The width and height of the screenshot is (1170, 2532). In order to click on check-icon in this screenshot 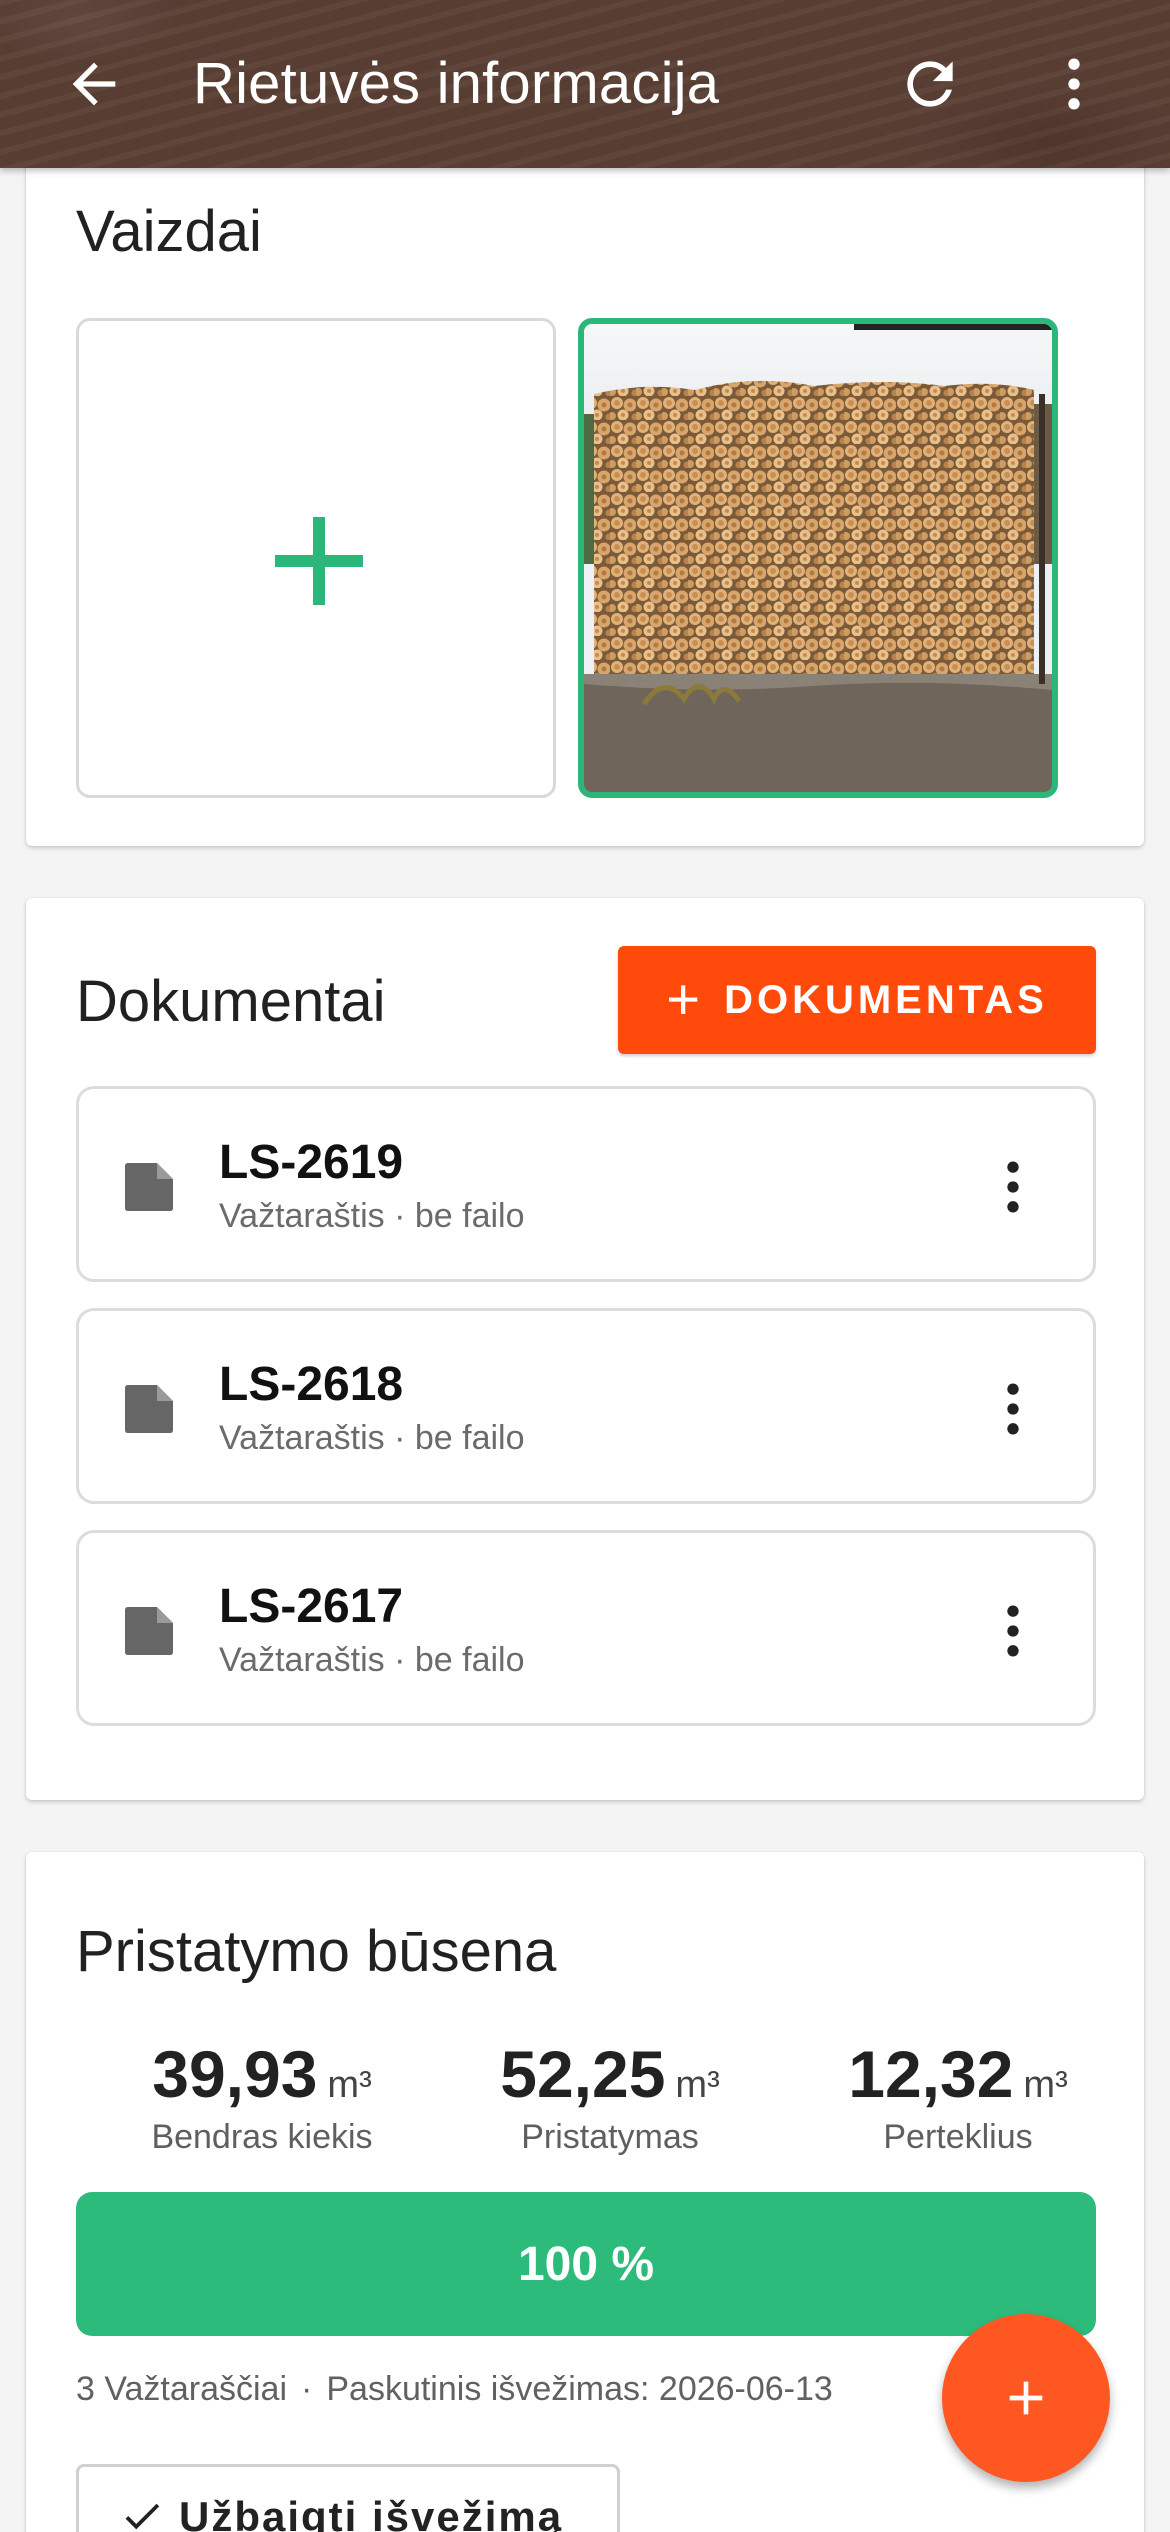, I will do `click(142, 2516)`.